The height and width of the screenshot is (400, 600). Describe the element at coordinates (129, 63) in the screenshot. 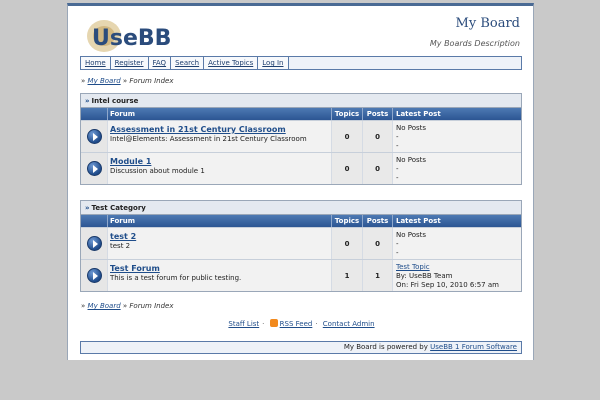

I see `nav-register: Register` at that location.